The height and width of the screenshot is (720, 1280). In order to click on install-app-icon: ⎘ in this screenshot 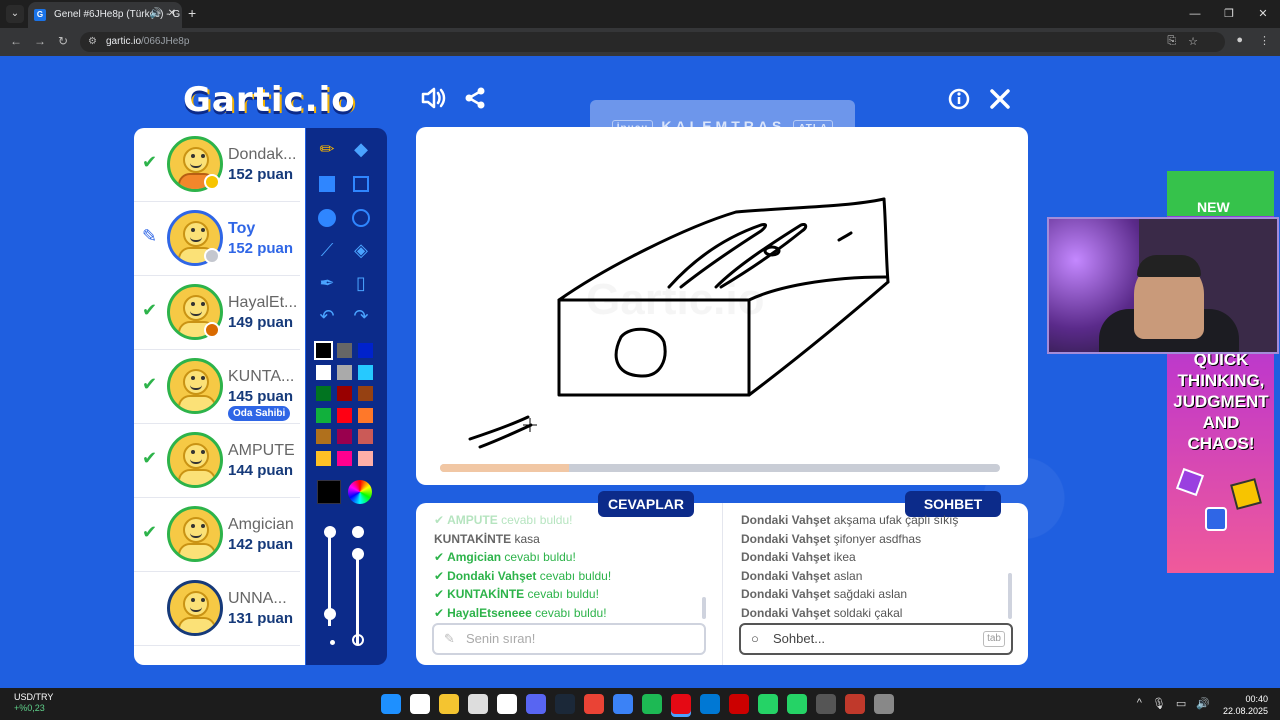, I will do `click(1171, 41)`.